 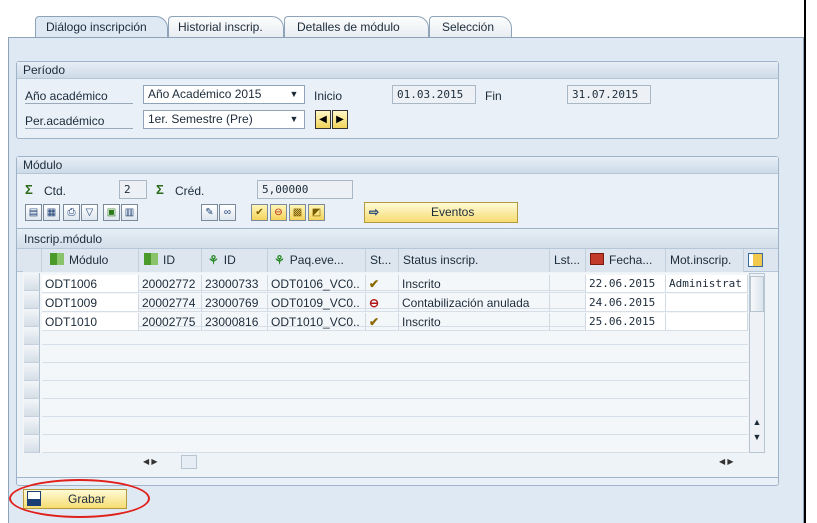 I want to click on ctd-label: Ctd., so click(x=55, y=191).